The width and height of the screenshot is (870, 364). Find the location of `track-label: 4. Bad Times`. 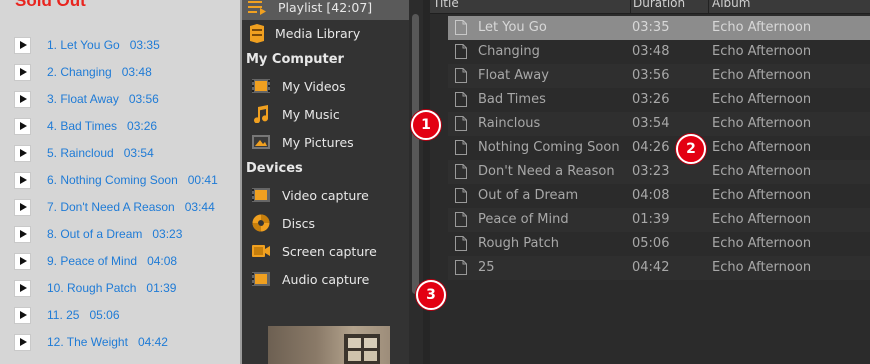

track-label: 4. Bad Times is located at coordinates (82, 126).